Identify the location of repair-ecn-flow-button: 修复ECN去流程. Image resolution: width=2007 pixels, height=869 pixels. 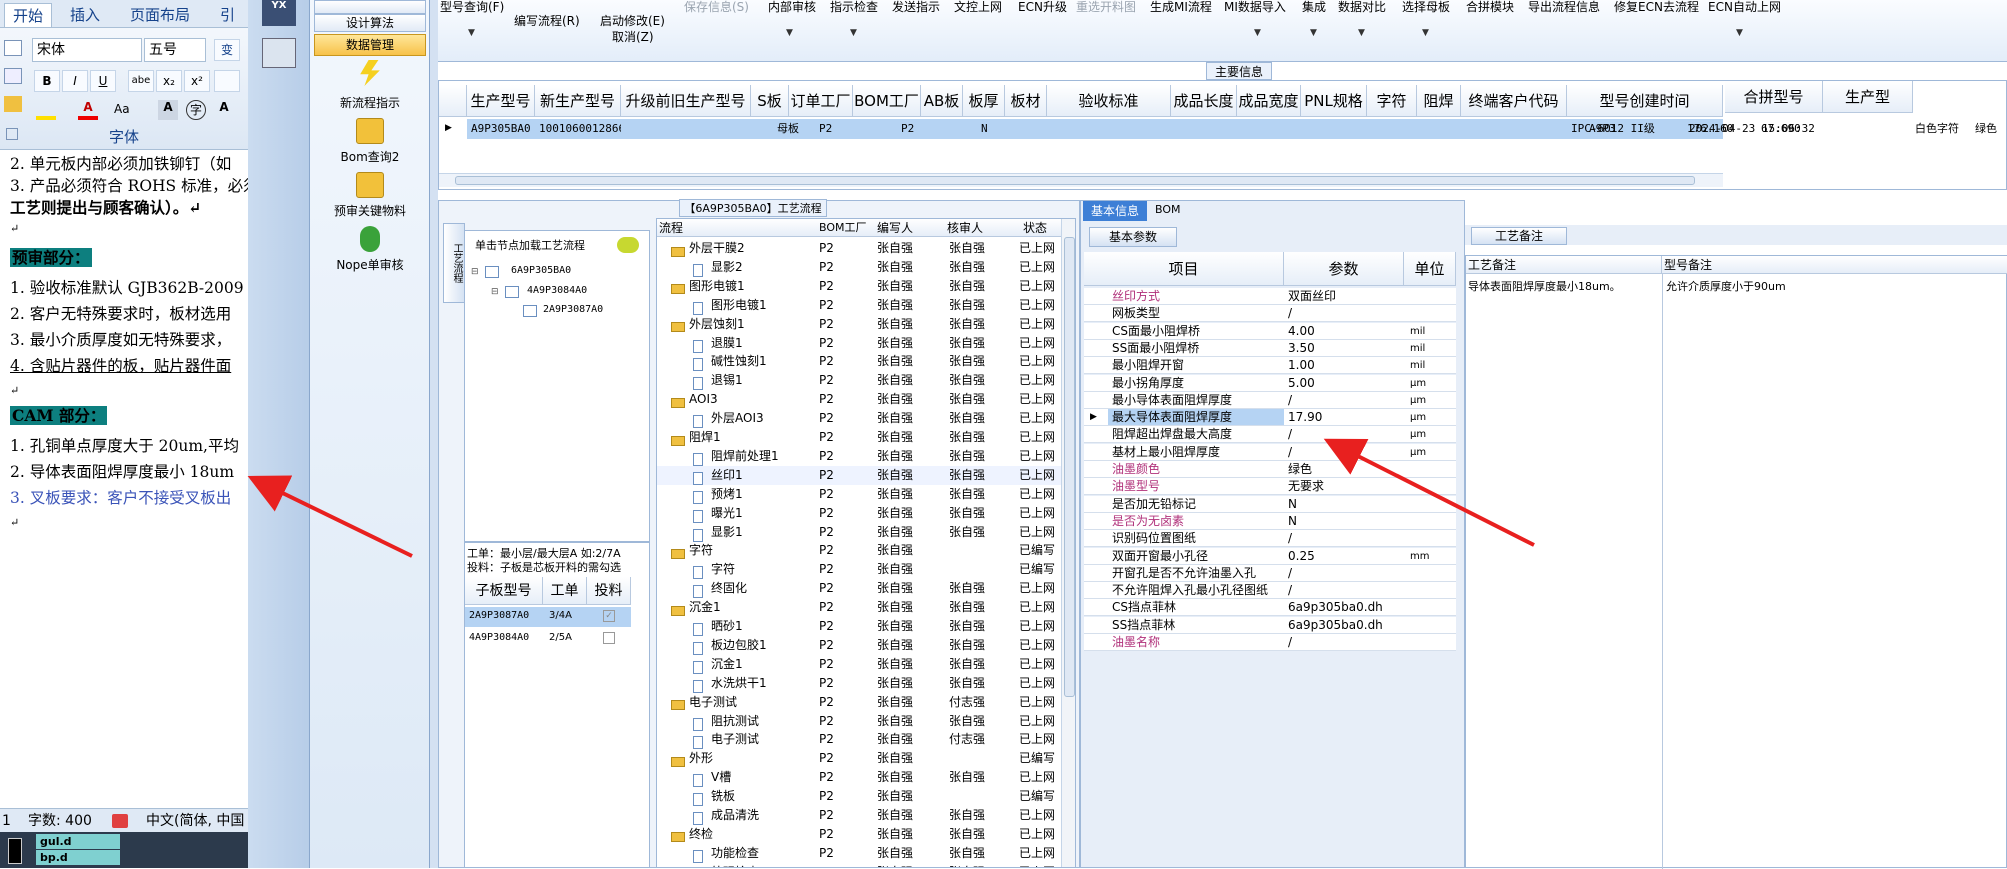
(1656, 7).